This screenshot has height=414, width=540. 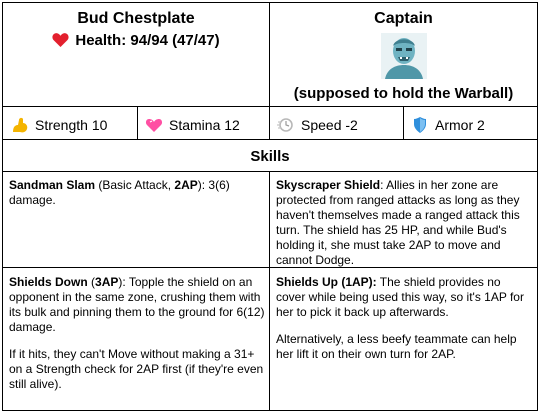 I want to click on stat-speed: Speed -2, so click(x=317, y=125).